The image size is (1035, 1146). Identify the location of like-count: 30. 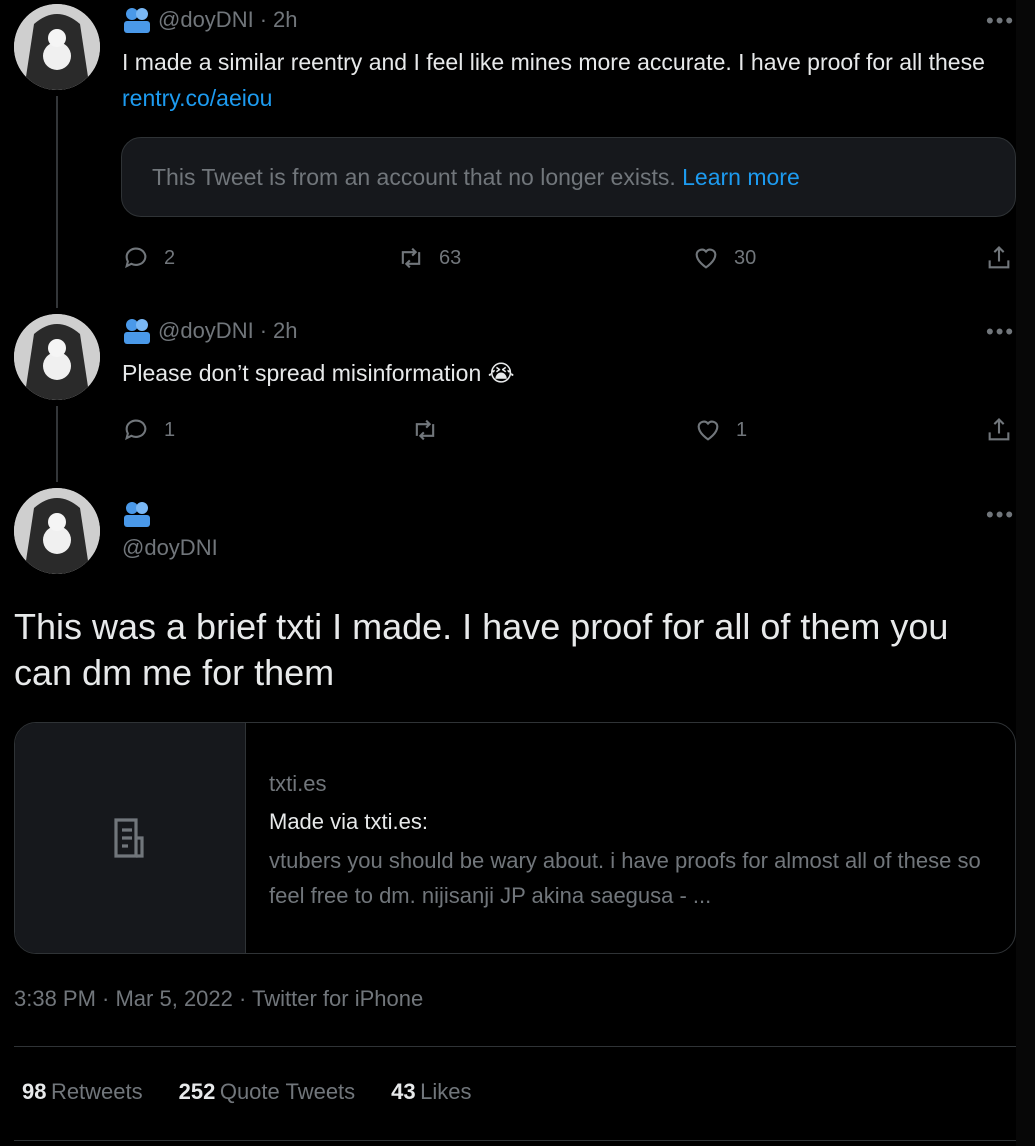
(745, 257).